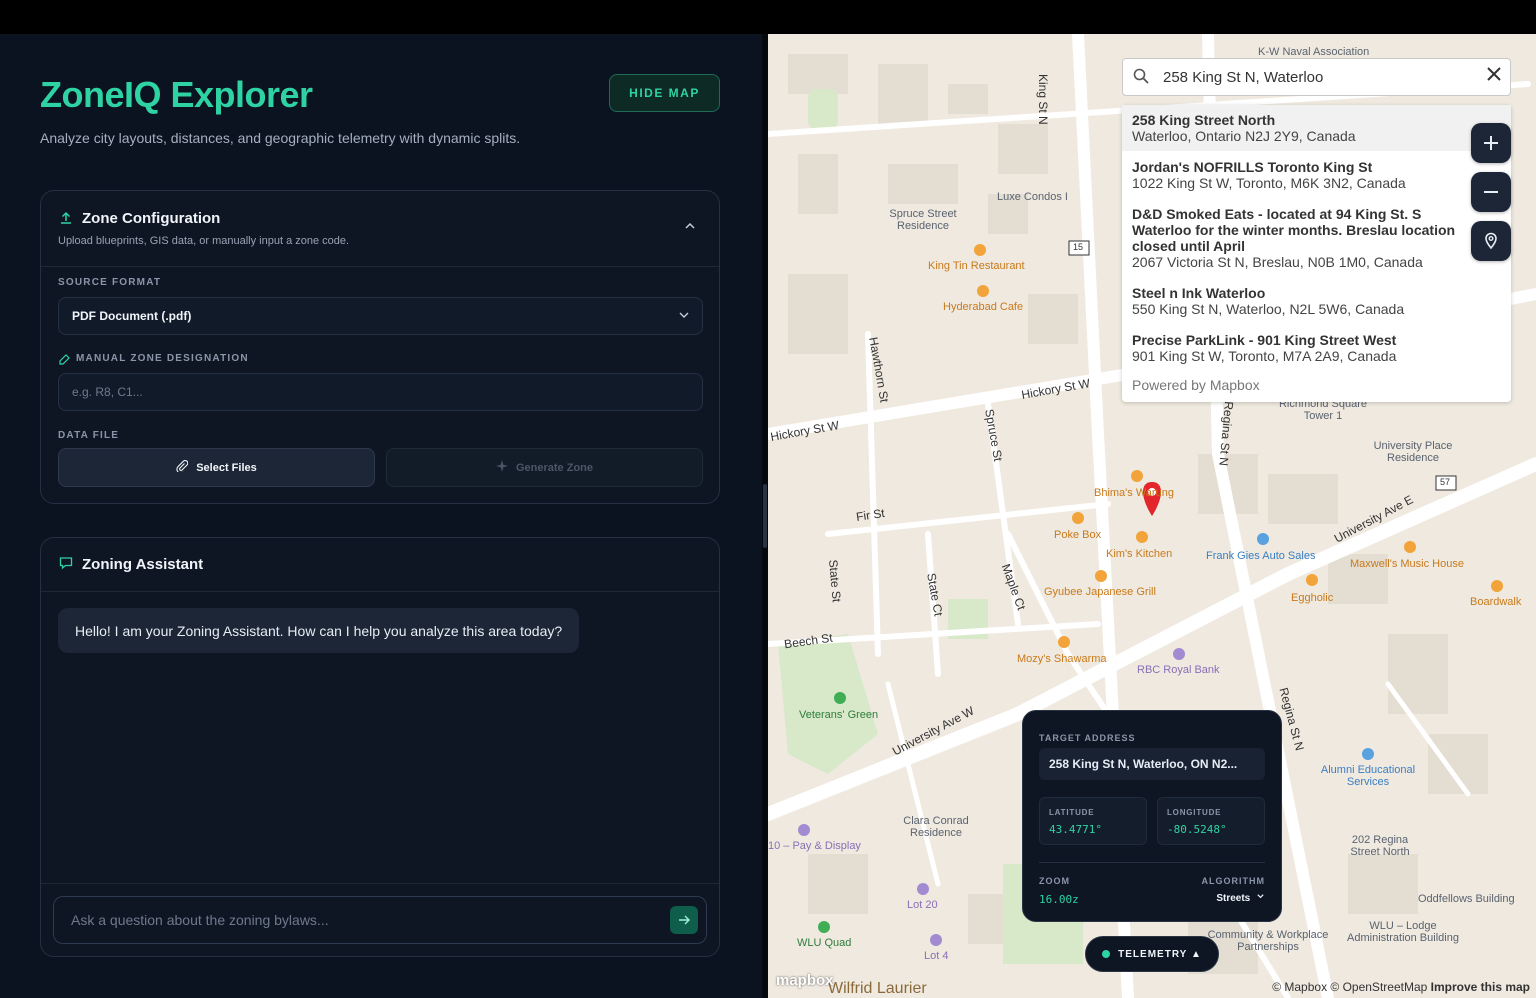 This screenshot has height=998, width=1536. I want to click on source-format-value: PDF Document (.pdf), so click(132, 316).